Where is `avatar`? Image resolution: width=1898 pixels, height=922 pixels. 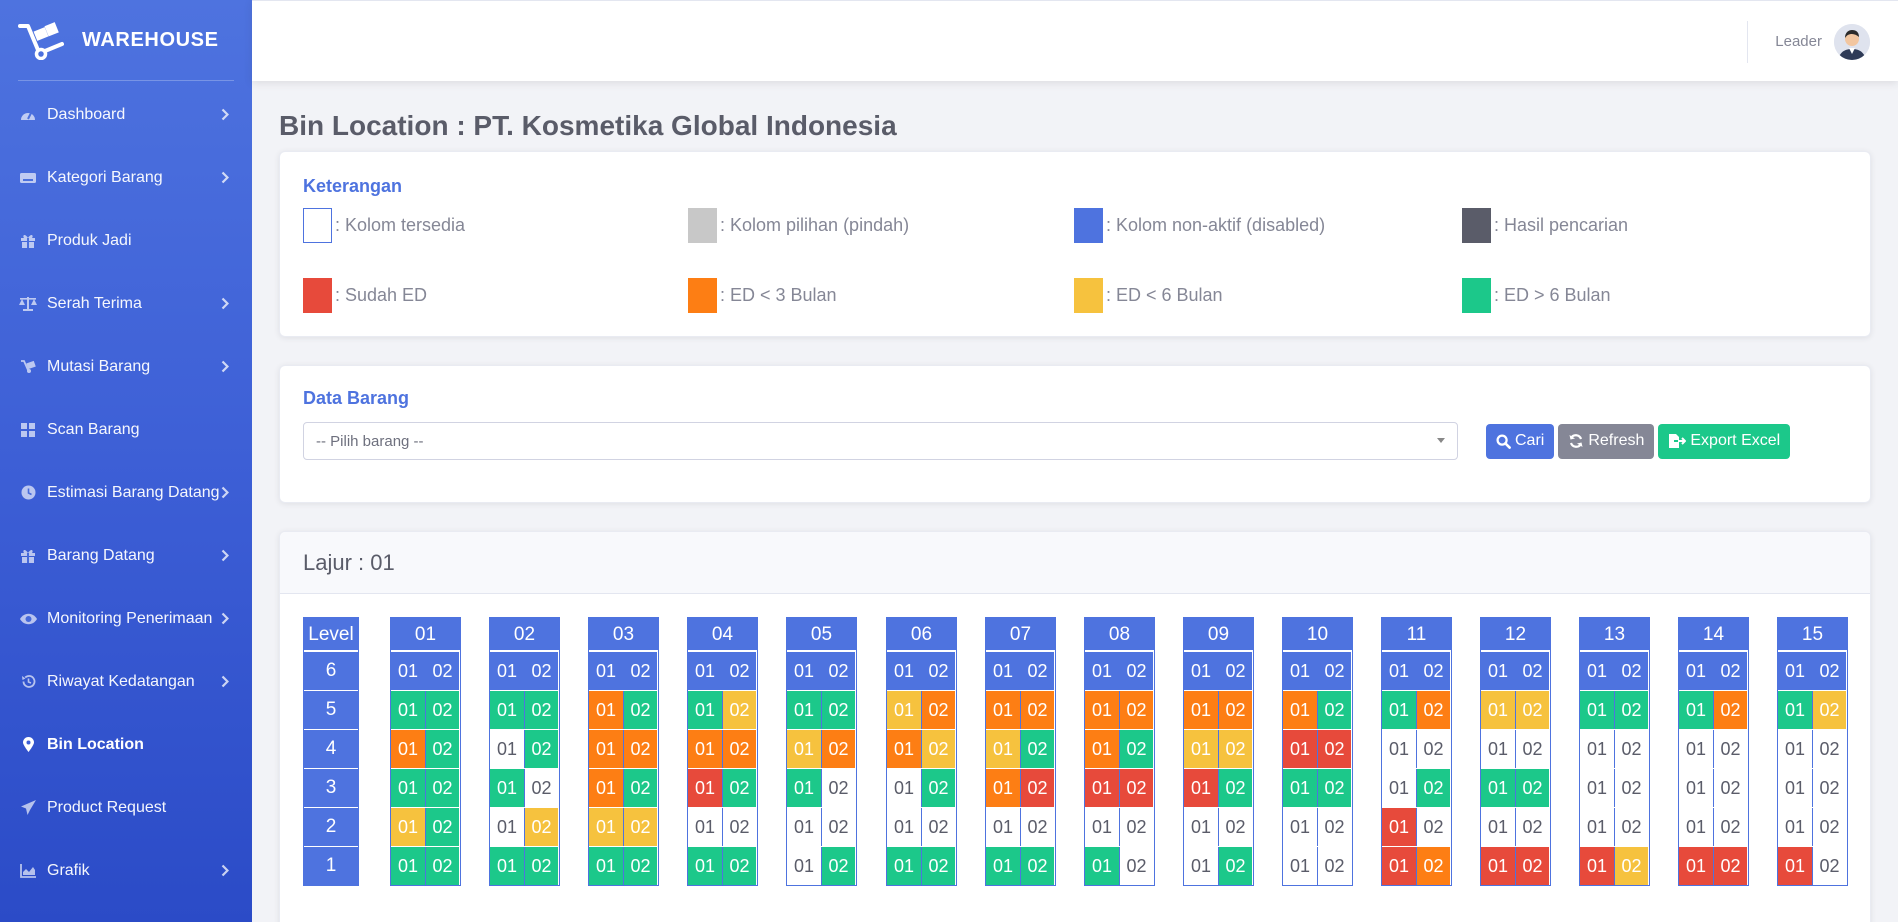 avatar is located at coordinates (1852, 42).